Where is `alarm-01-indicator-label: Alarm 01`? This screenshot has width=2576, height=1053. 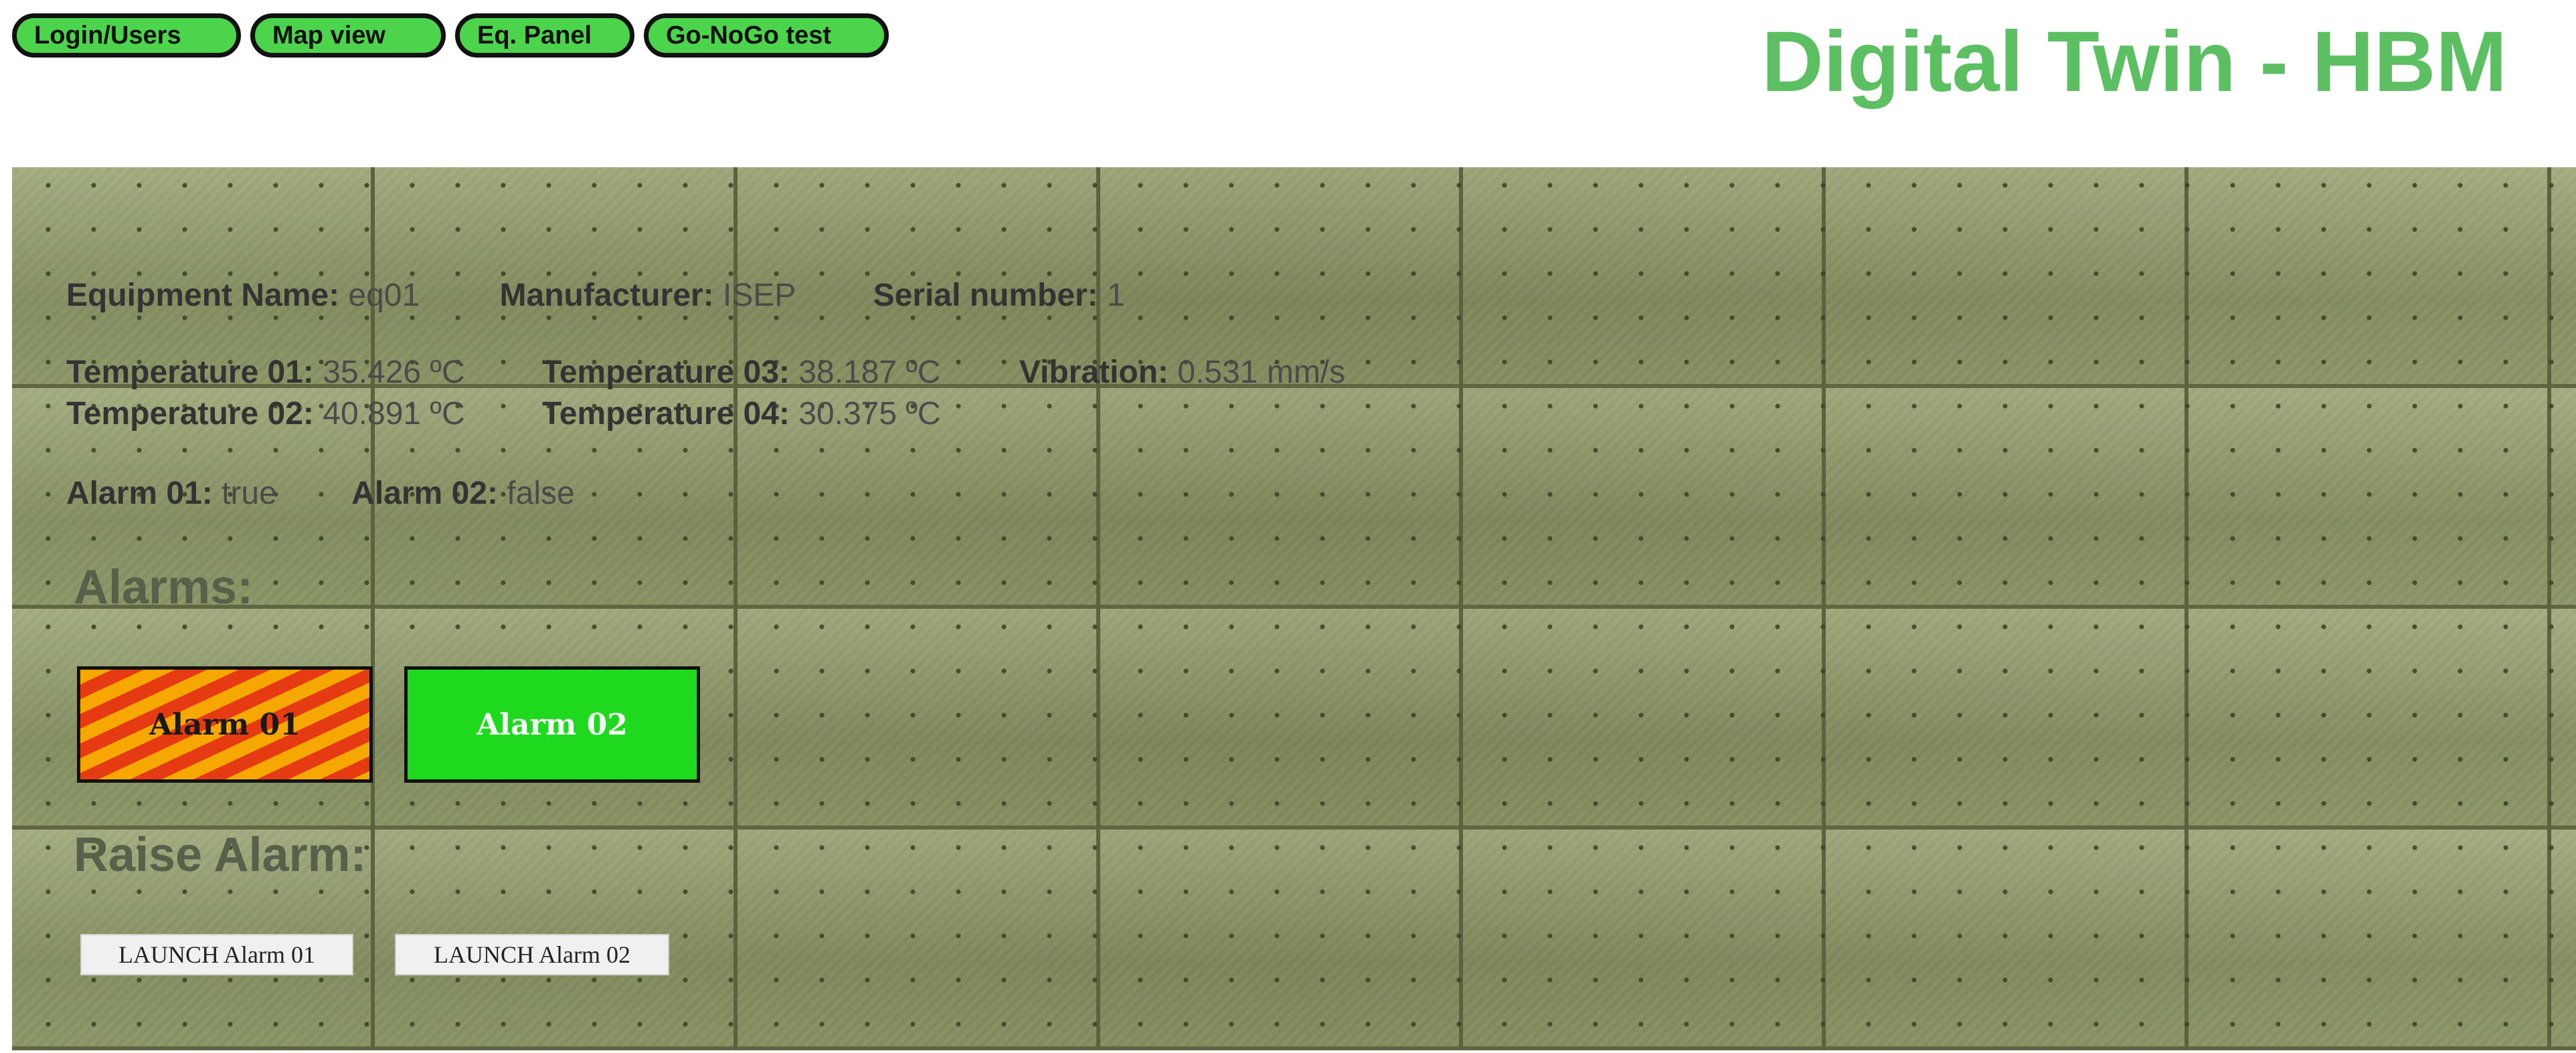
alarm-01-indicator-label: Alarm 01 is located at coordinates (224, 725).